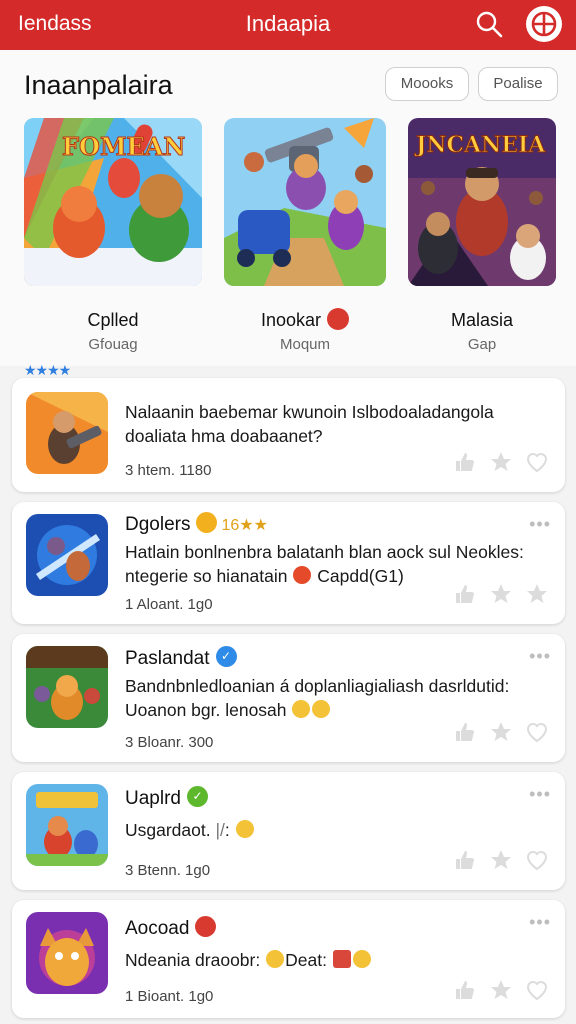 The width and height of the screenshot is (576, 1024). I want to click on post-meta: 1 Aloant. 1g0, so click(169, 604).